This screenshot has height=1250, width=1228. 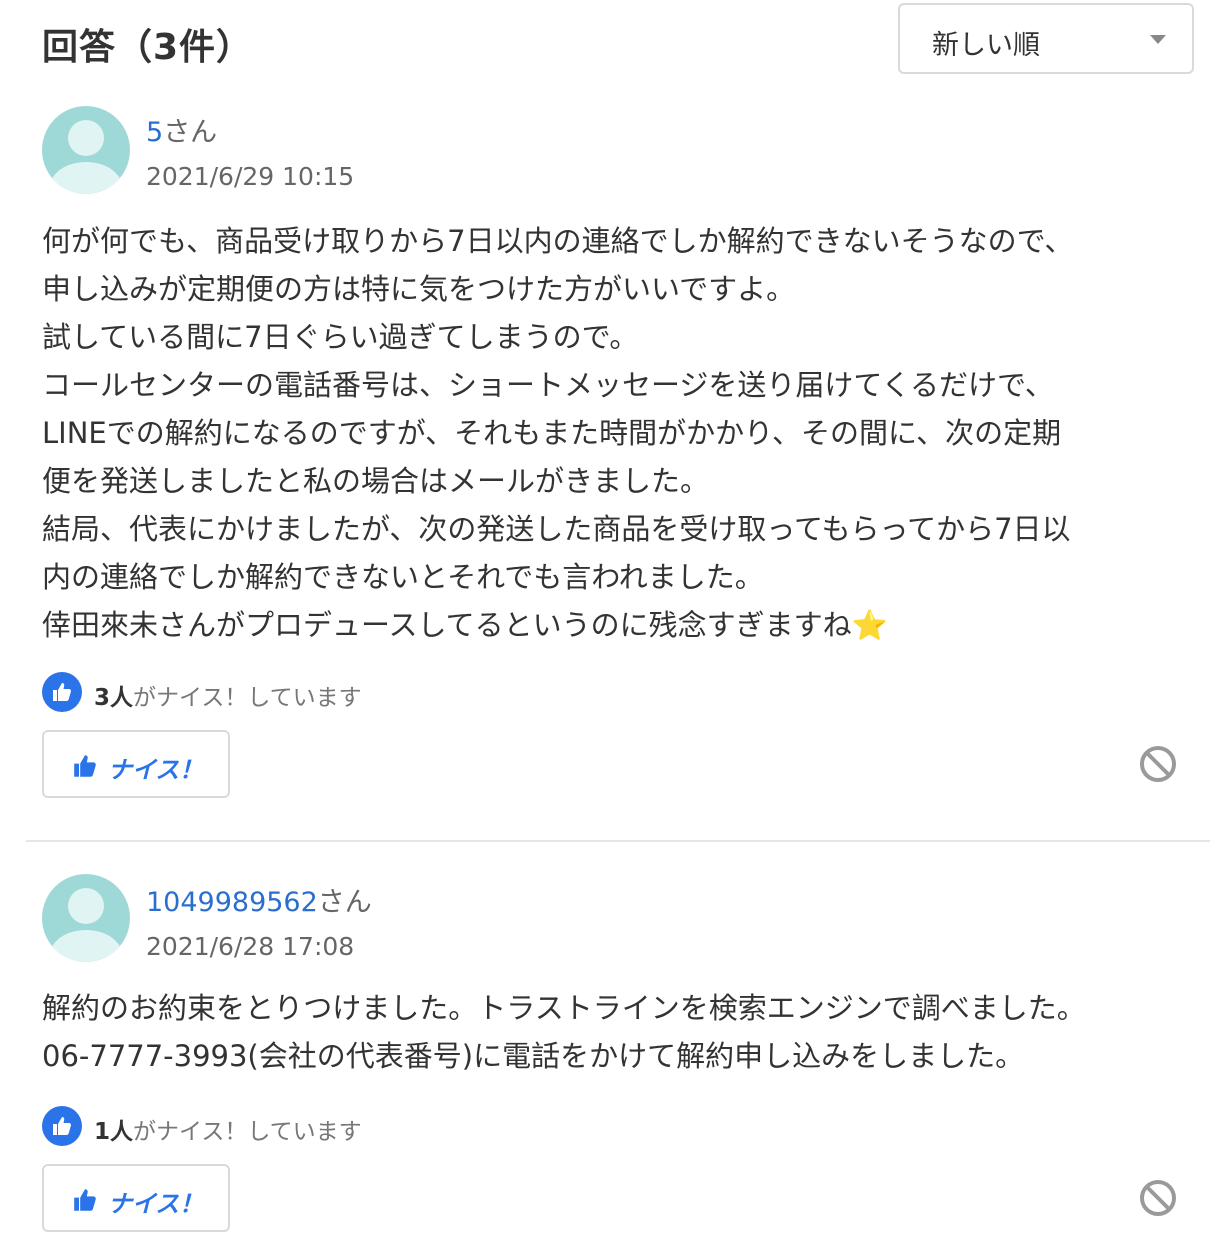 What do you see at coordinates (250, 176) in the screenshot?
I see `post-date: 2021/6/29 10:15` at bounding box center [250, 176].